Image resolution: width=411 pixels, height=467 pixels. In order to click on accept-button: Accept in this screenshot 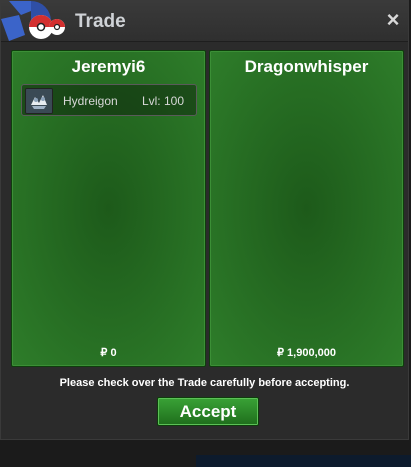, I will do `click(208, 411)`.